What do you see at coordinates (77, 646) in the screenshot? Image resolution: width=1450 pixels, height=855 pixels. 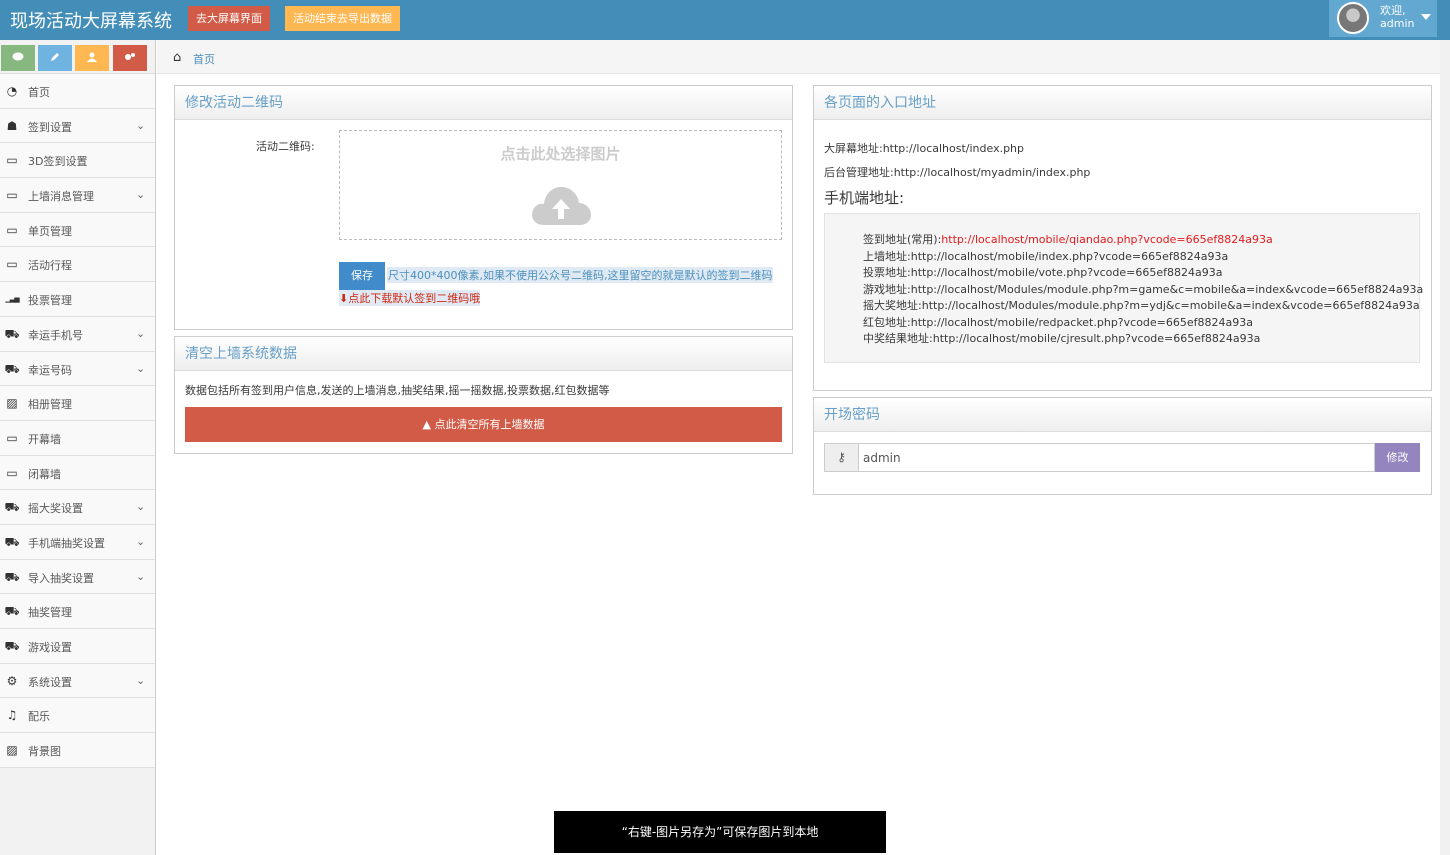 I see `sidebar-item: ⛟ 游戏设置` at bounding box center [77, 646].